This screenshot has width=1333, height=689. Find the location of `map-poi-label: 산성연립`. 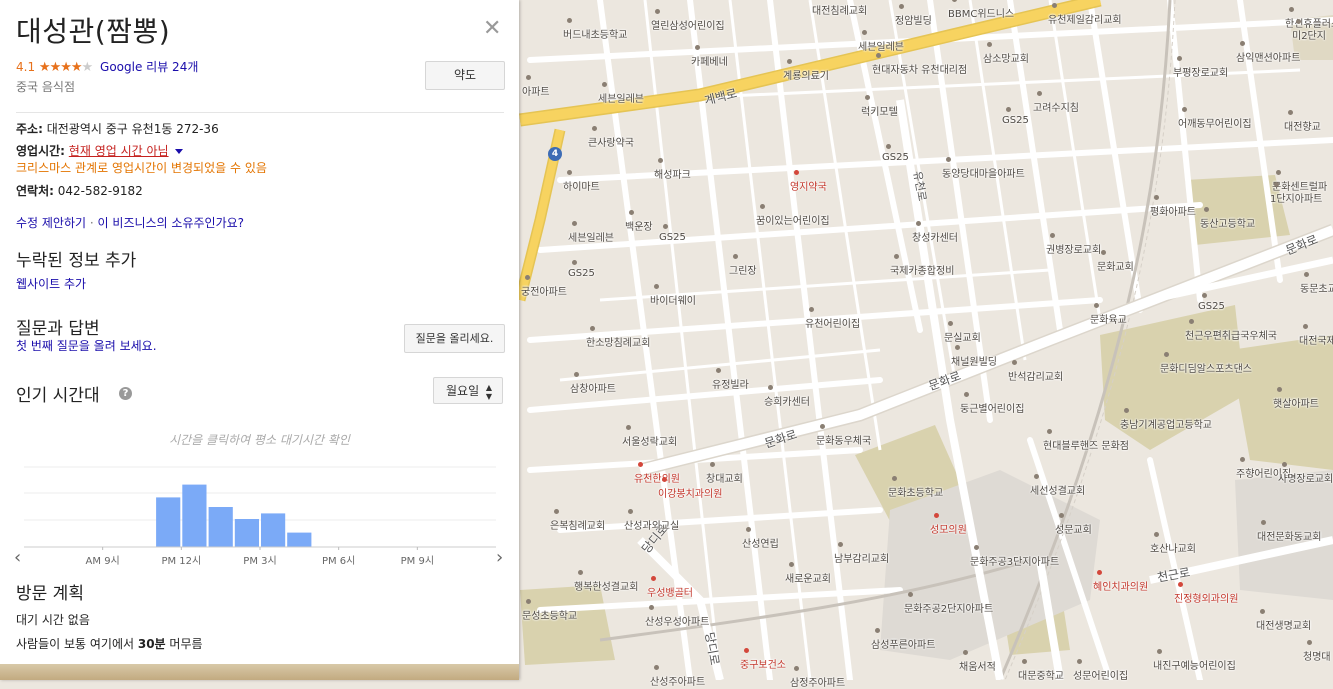

map-poi-label: 산성연립 is located at coordinates (760, 542).